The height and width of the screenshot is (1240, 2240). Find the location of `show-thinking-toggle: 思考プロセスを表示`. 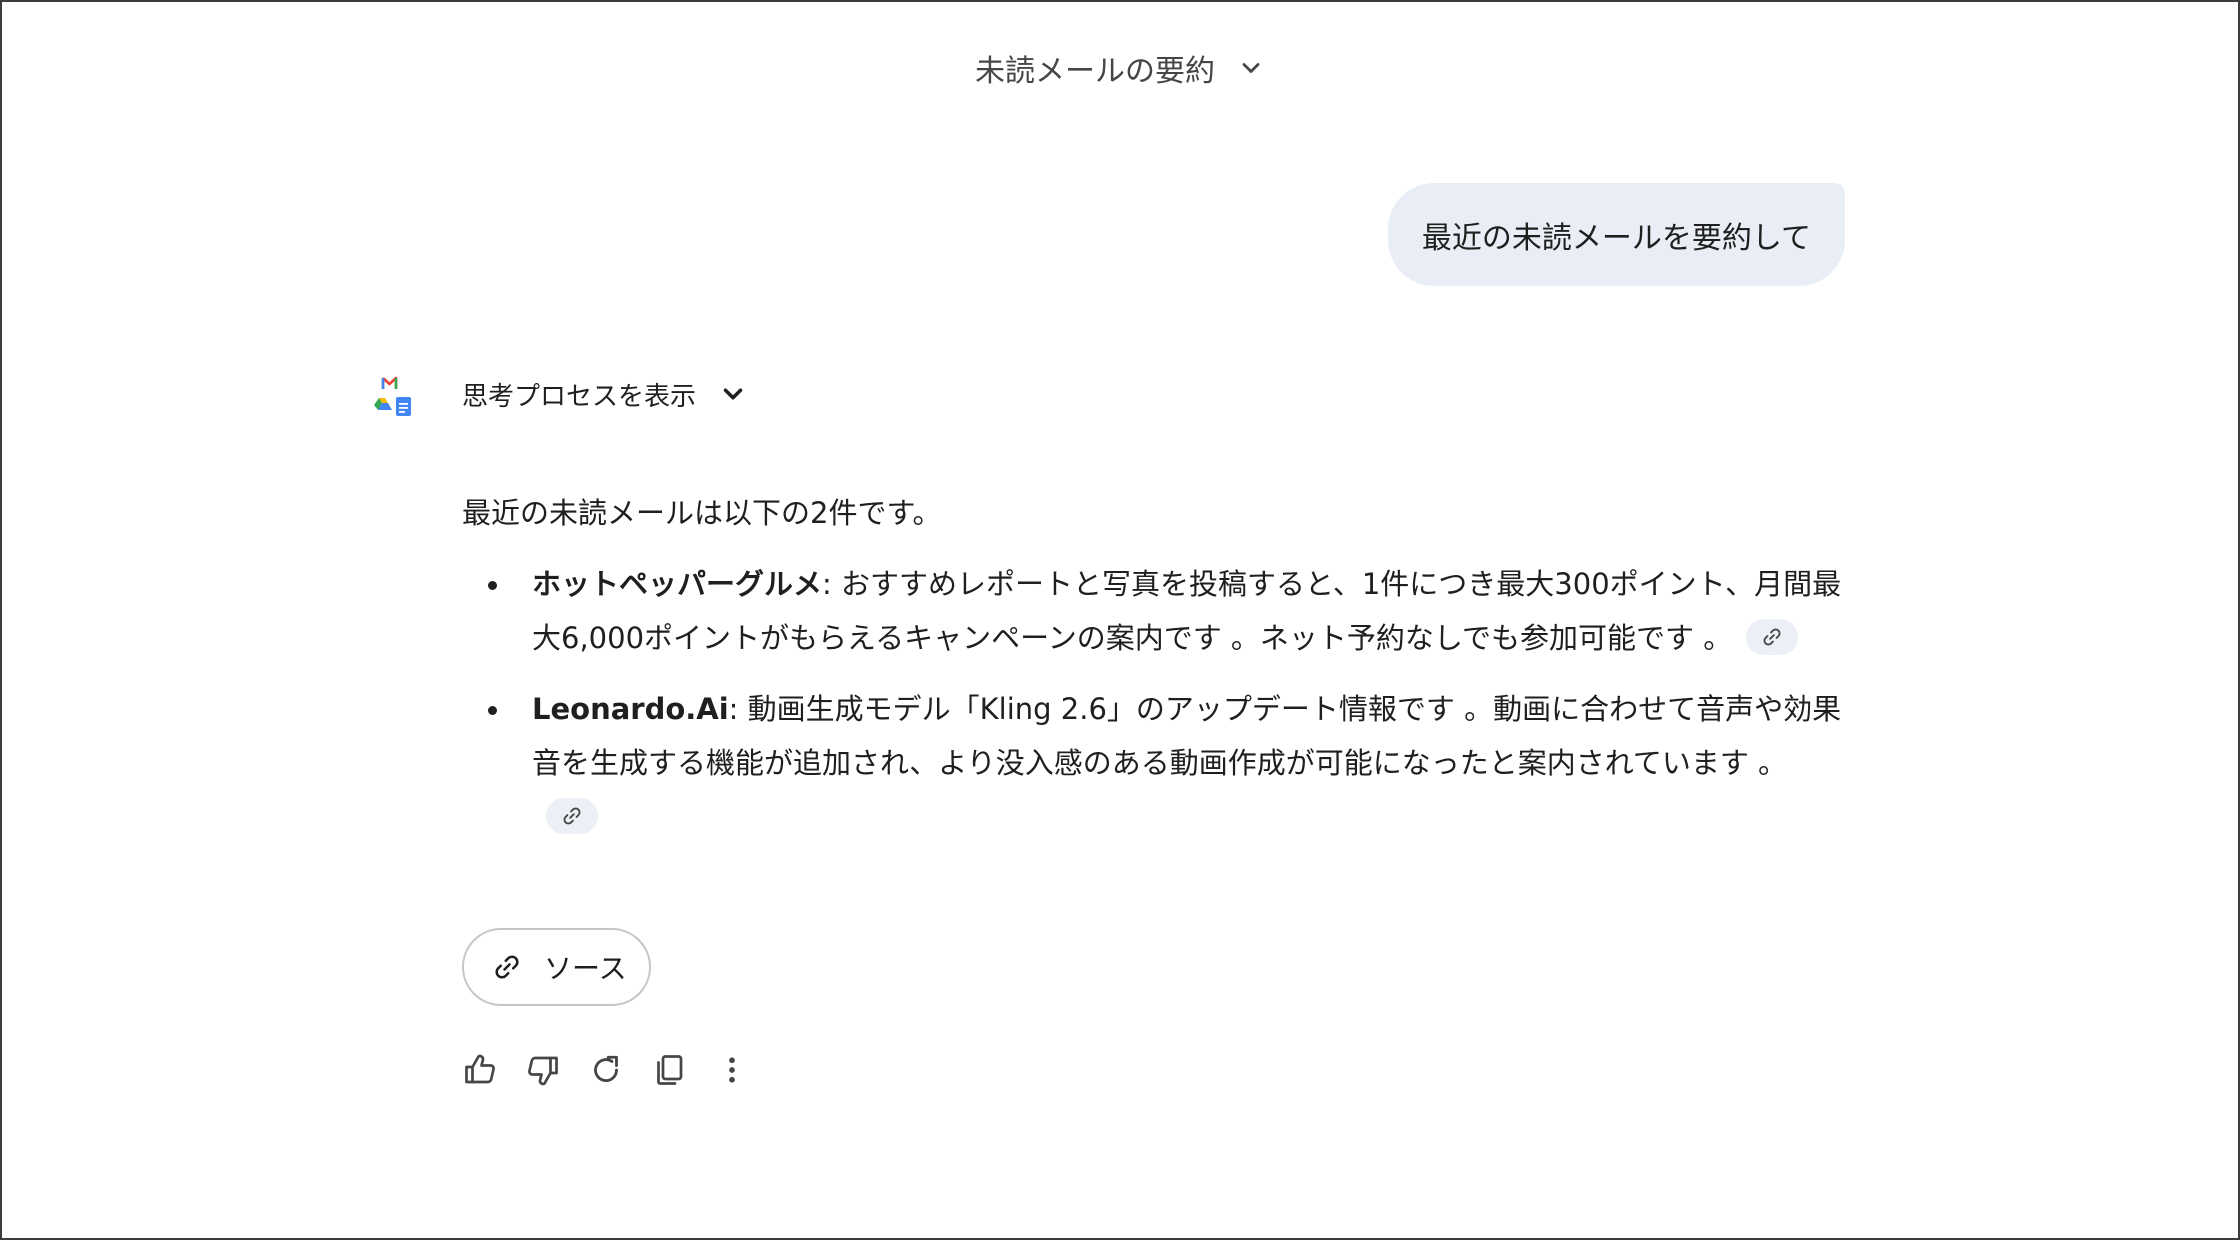

show-thinking-toggle: 思考プロセスを表示 is located at coordinates (605, 394).